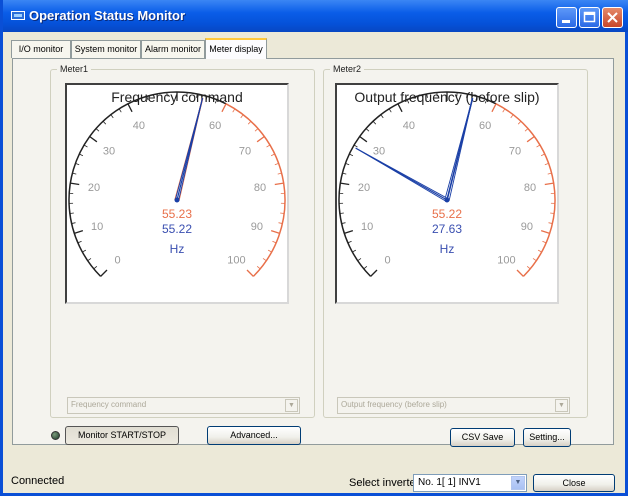  I want to click on inverter-select-value: No. 1[ 1] INV1, so click(449, 482).